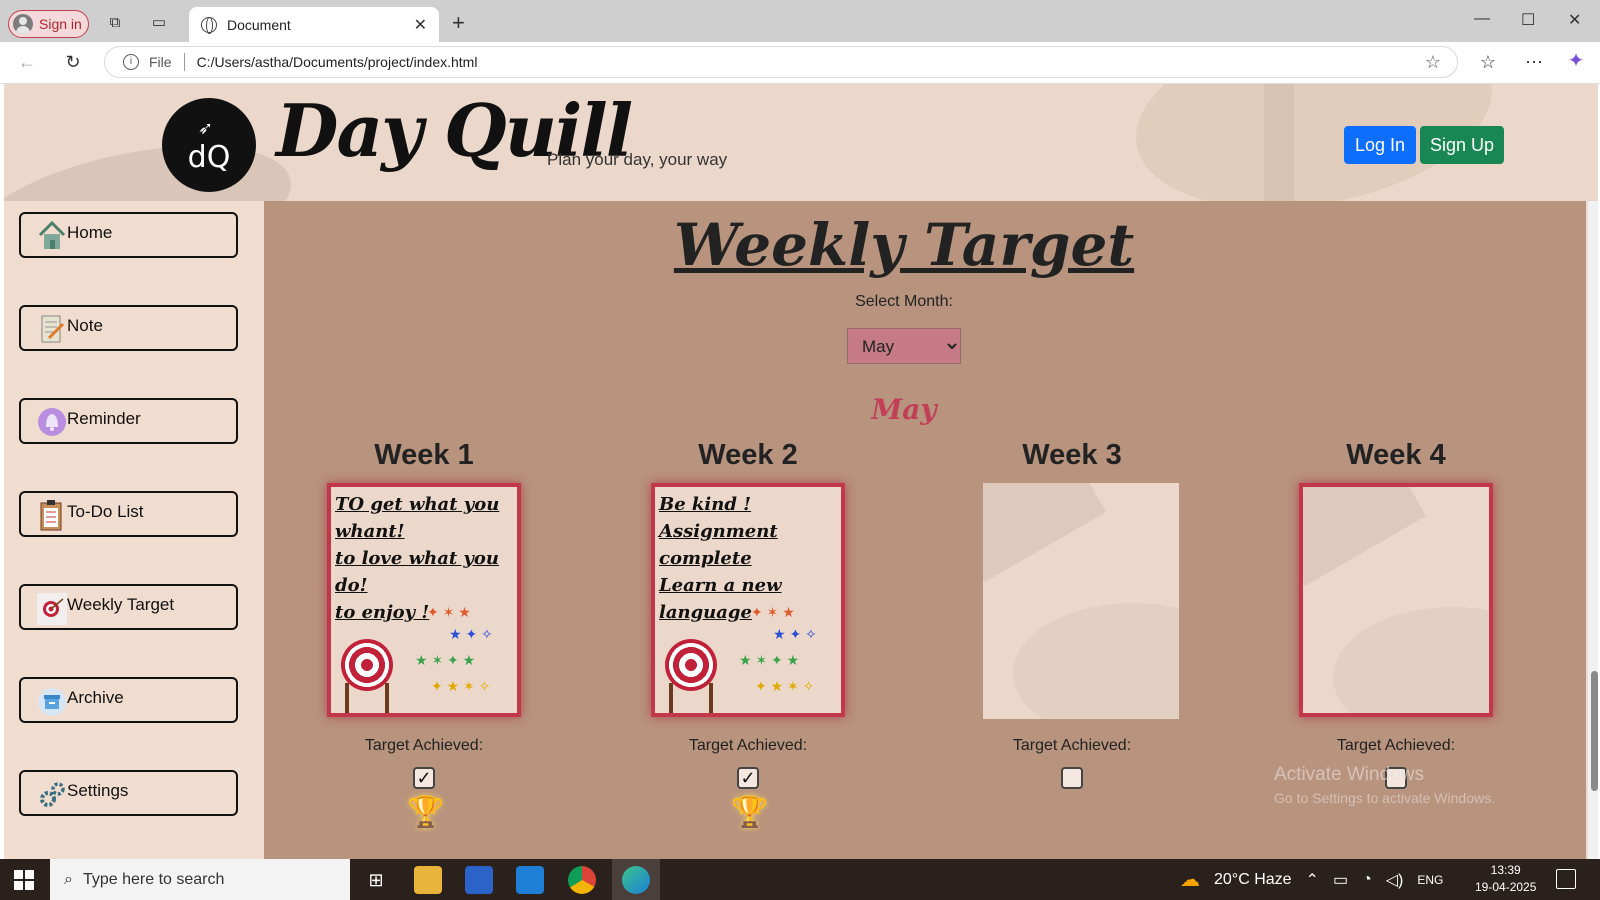  I want to click on favorites-icon: ☆, so click(1488, 62).